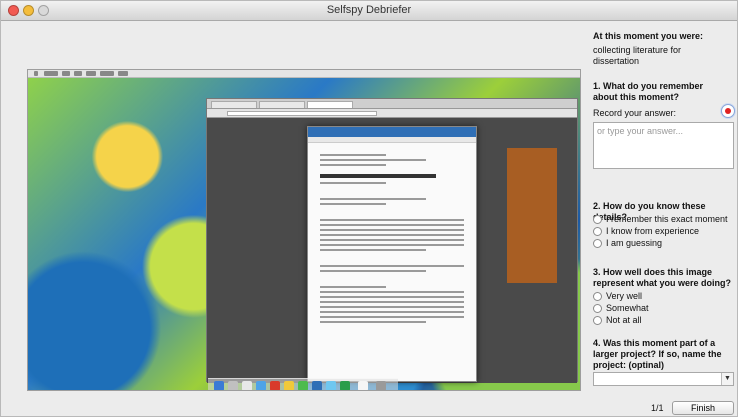 This screenshot has height=417, width=738. I want to click on q3-option-label: Somewhat, so click(627, 308).